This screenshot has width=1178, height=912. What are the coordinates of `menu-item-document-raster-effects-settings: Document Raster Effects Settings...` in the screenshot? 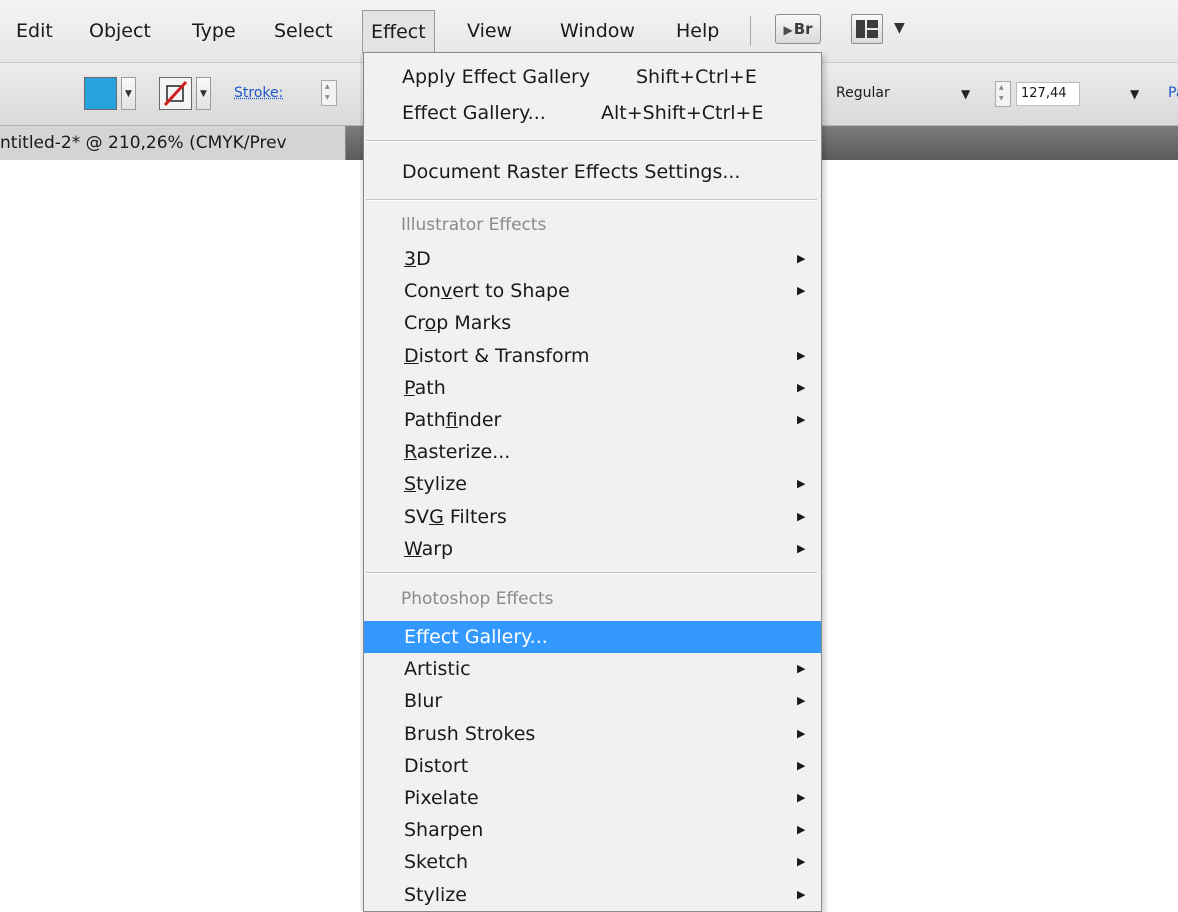 It's located at (592, 172).